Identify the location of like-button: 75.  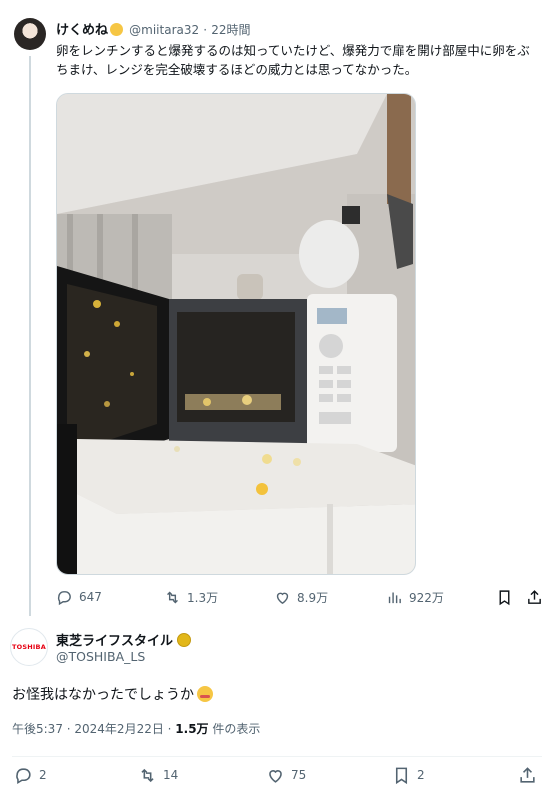
(286, 775).